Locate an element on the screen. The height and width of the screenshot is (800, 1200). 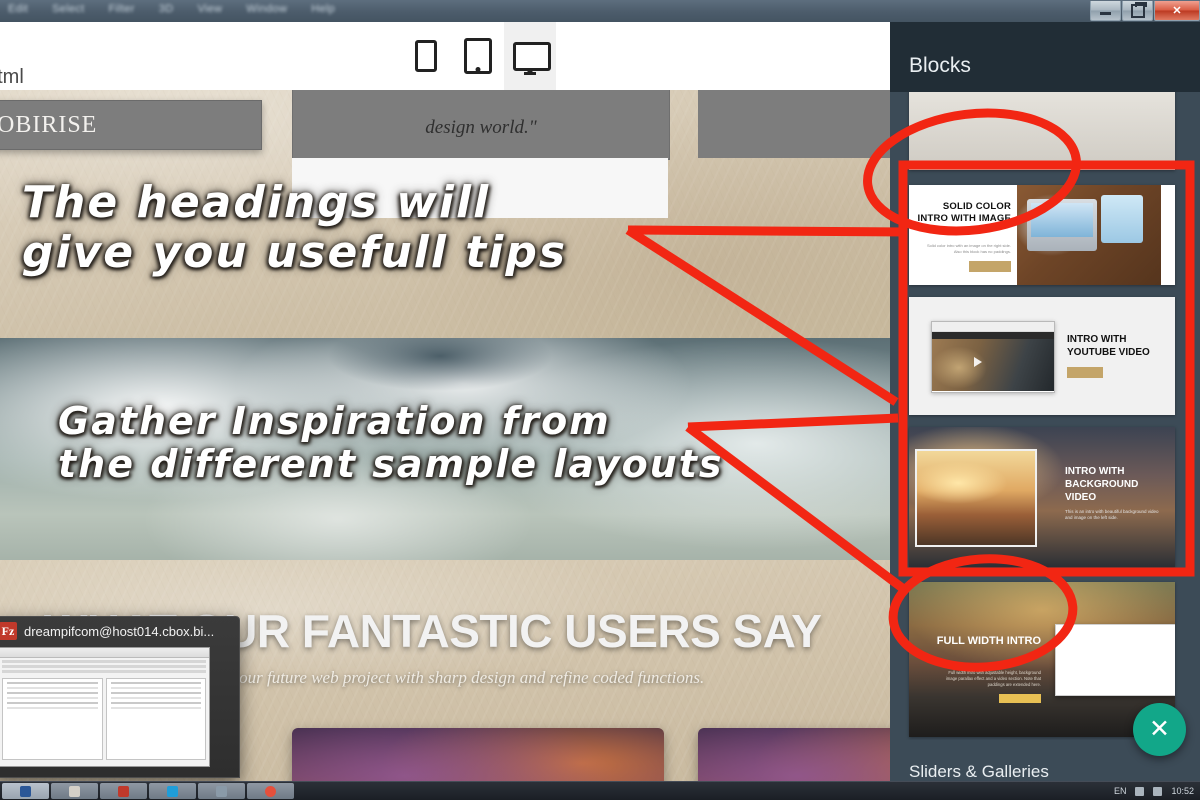
tablet-icon is located at coordinates (478, 56).